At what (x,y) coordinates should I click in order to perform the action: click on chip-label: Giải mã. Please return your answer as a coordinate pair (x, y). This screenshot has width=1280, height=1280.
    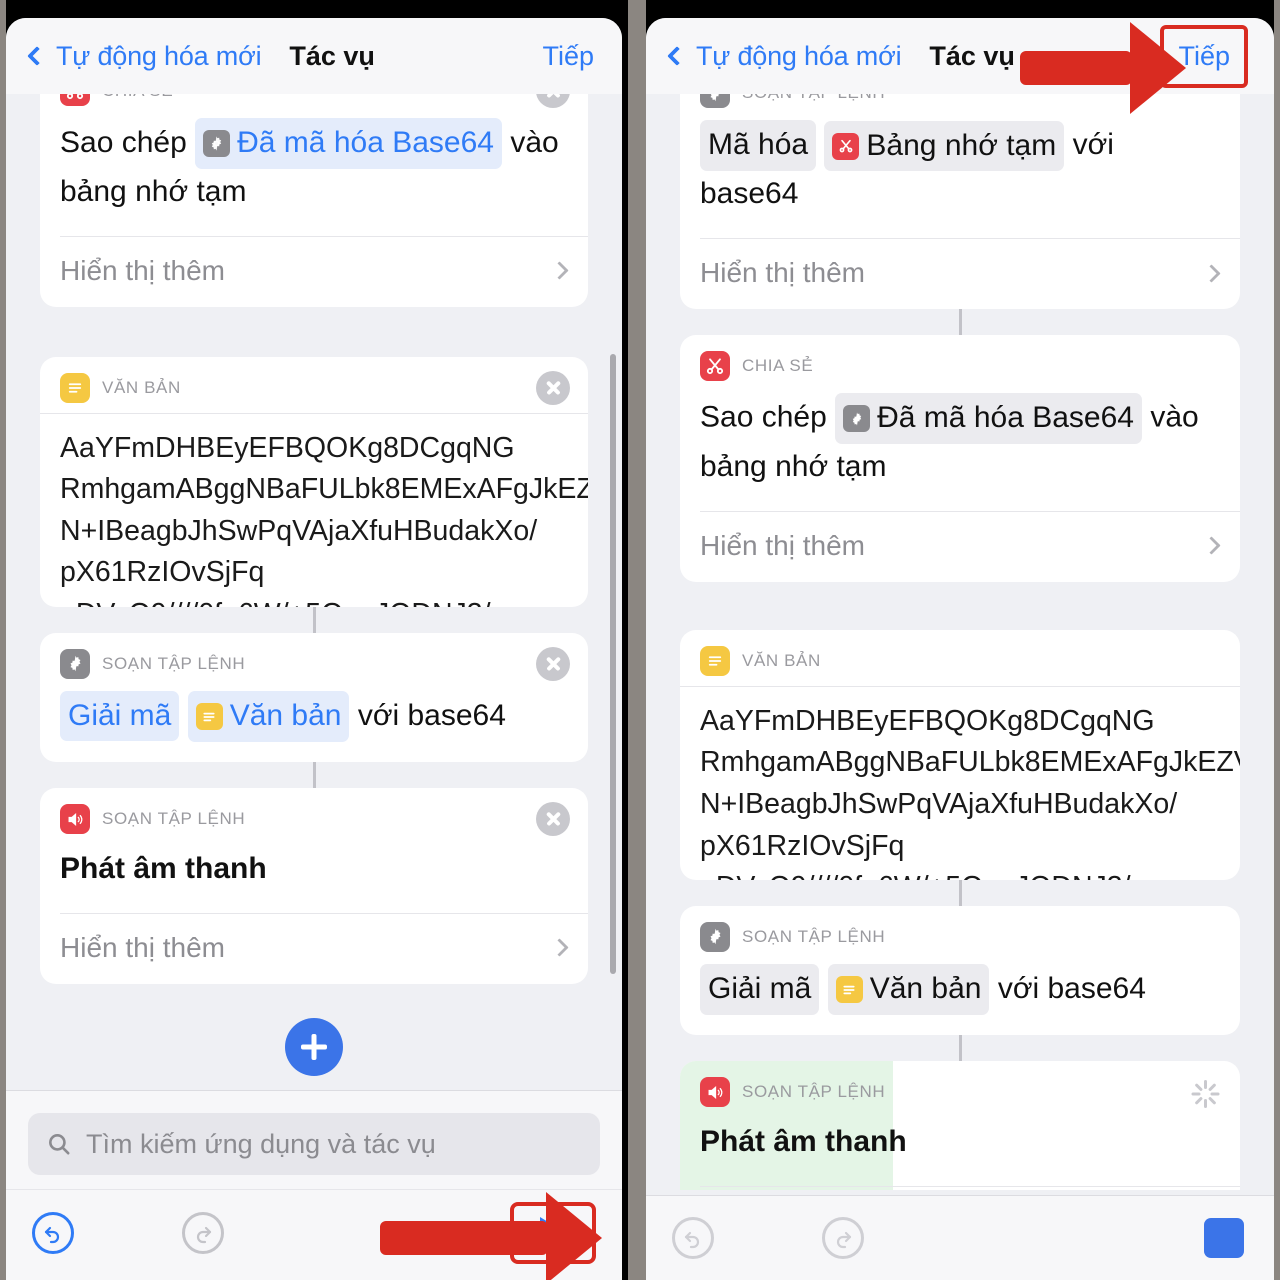
    Looking at the image, I should click on (760, 988).